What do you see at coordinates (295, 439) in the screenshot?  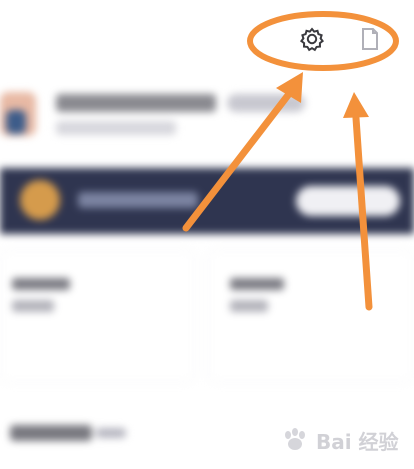 I see `paw-icon` at bounding box center [295, 439].